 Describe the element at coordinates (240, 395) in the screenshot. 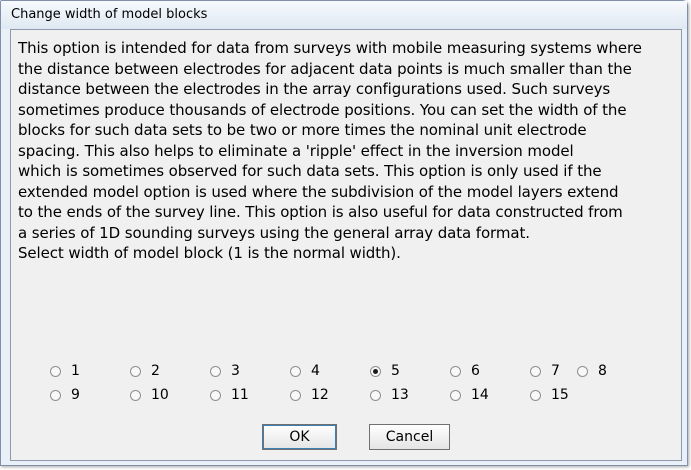

I see `radio-label: 11` at that location.